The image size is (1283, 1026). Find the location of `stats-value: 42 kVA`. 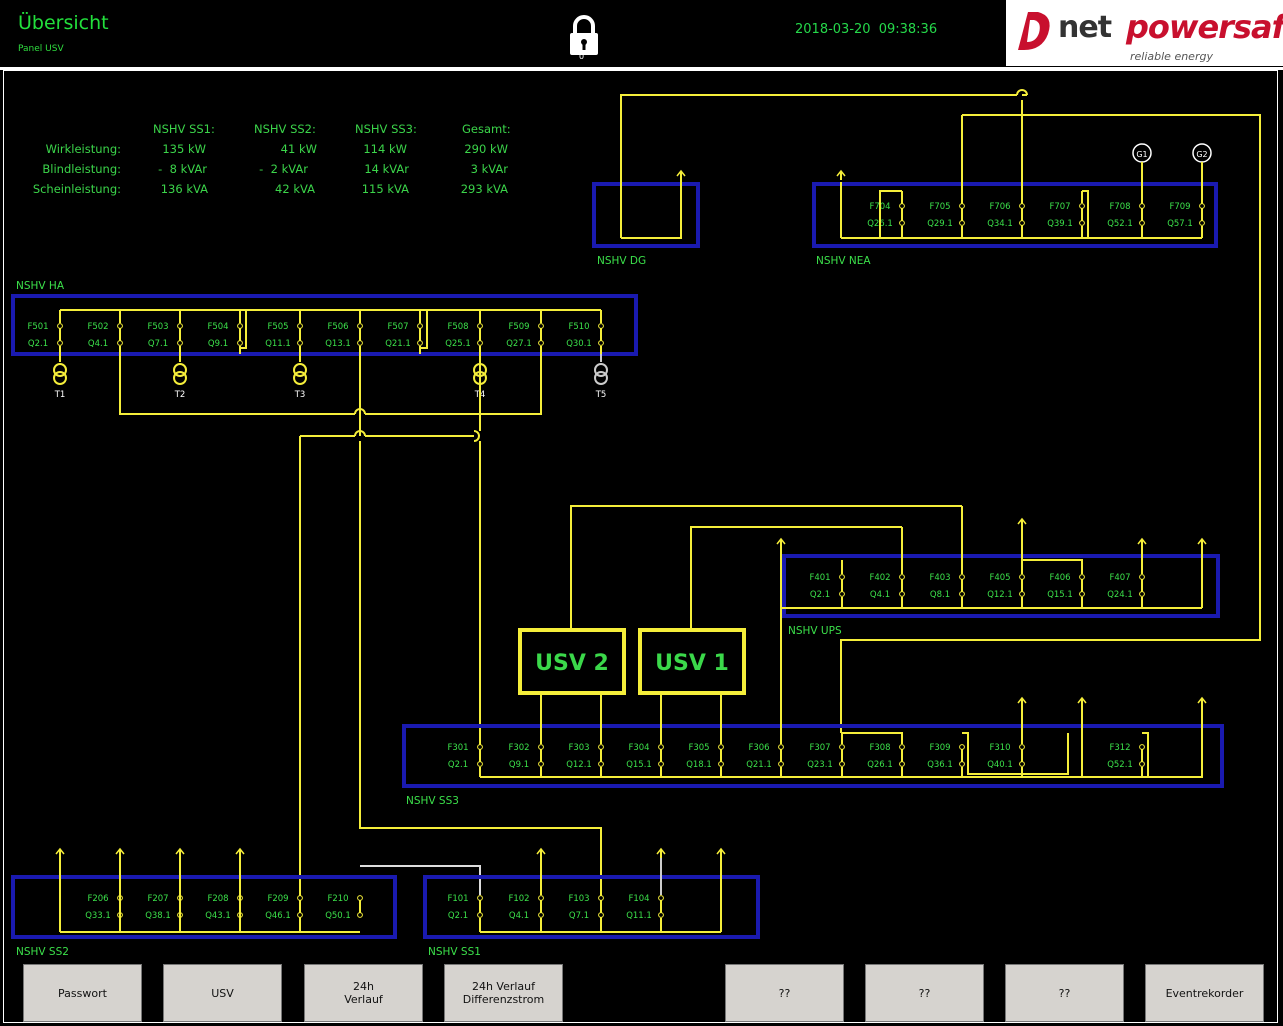

stats-value: 42 kVA is located at coordinates (295, 189).